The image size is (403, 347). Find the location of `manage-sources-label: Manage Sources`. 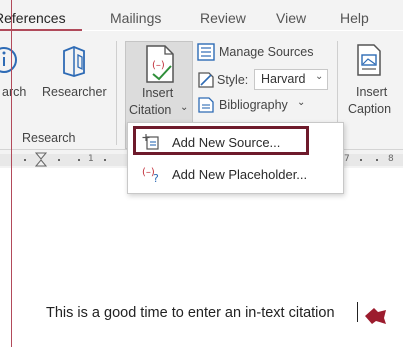

manage-sources-label: Manage Sources is located at coordinates (266, 52).